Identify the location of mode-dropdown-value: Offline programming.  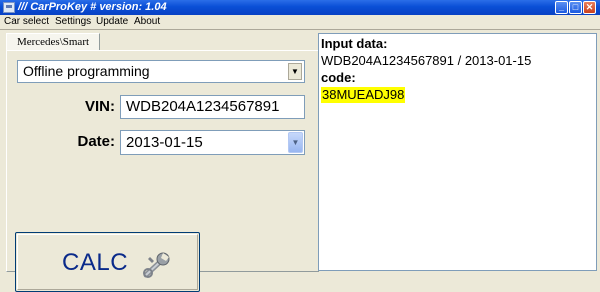
(86, 71).